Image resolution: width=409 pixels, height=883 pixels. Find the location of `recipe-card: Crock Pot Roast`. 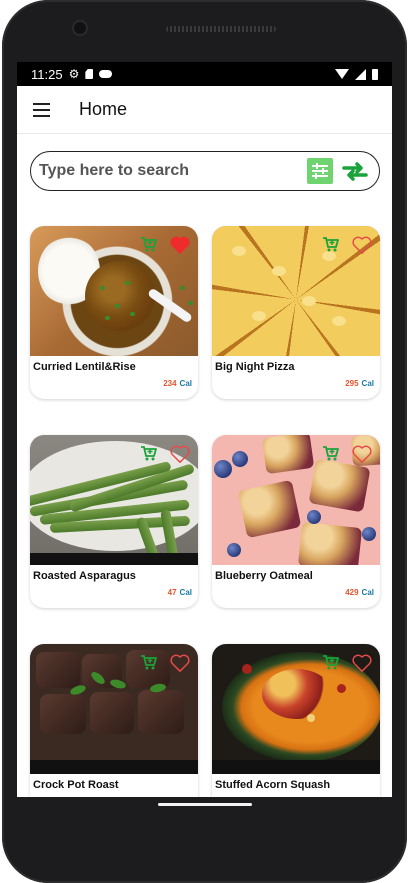

recipe-card: Crock Pot Roast is located at coordinates (114, 720).